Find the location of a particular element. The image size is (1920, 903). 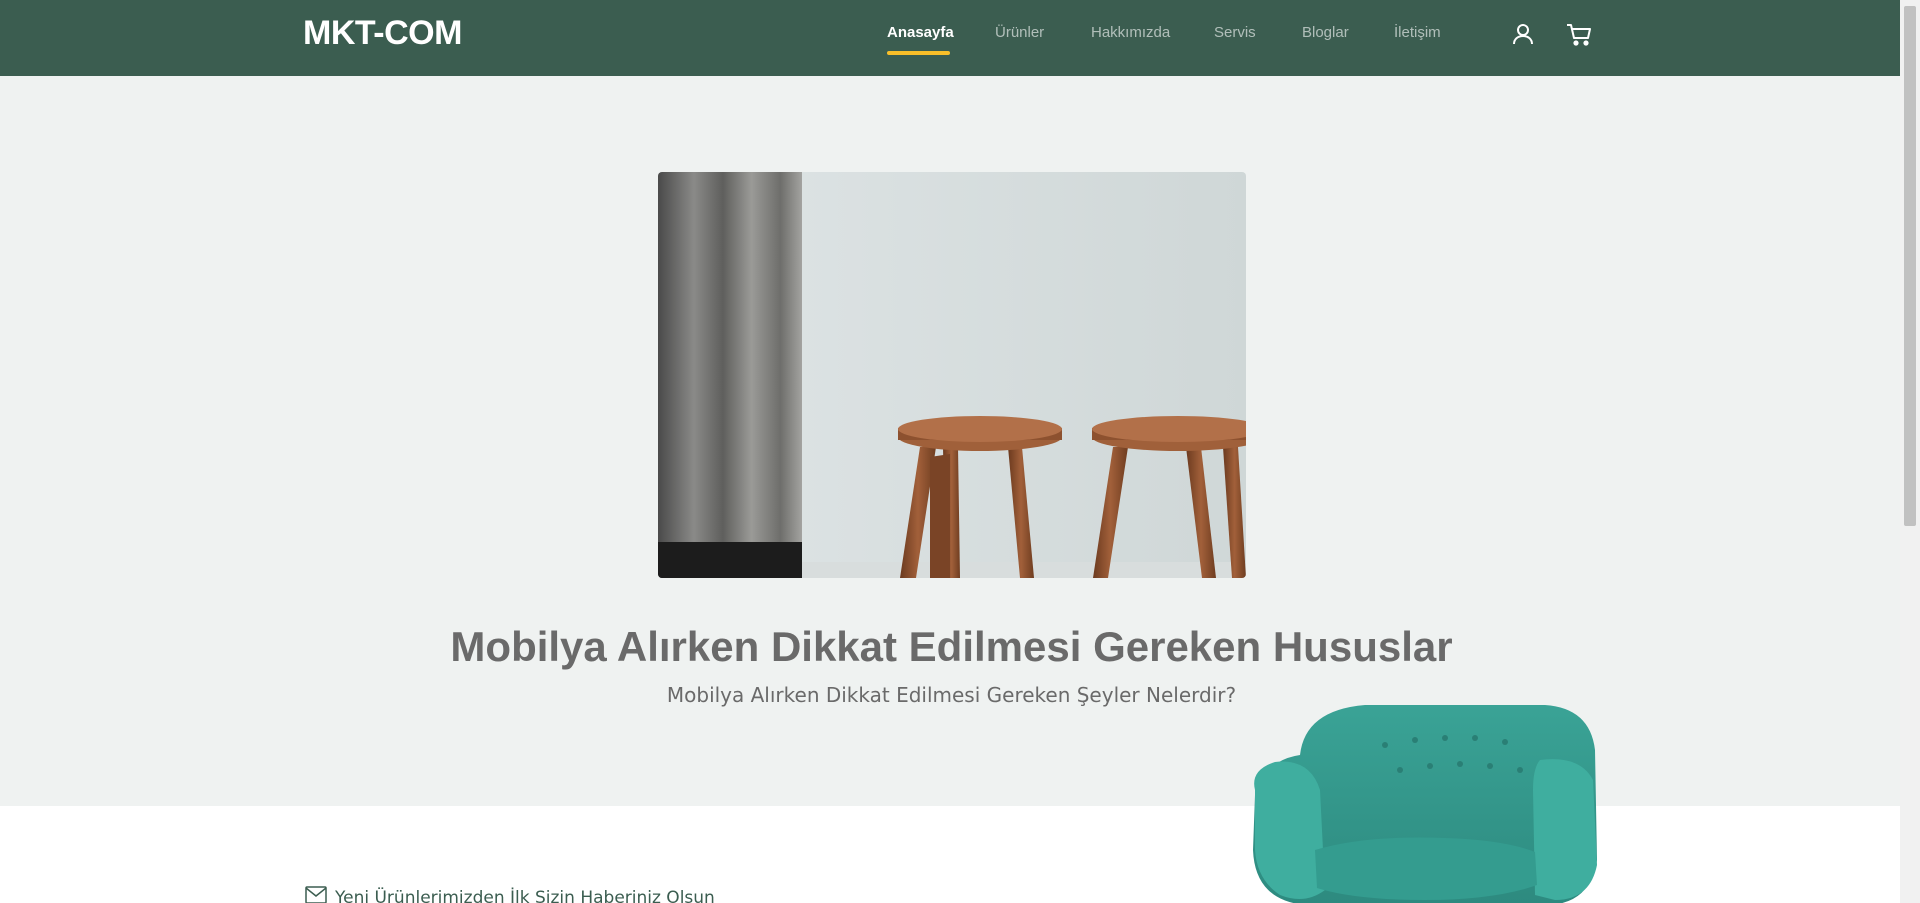

nav-link-contact: İletişim is located at coordinates (1417, 32).